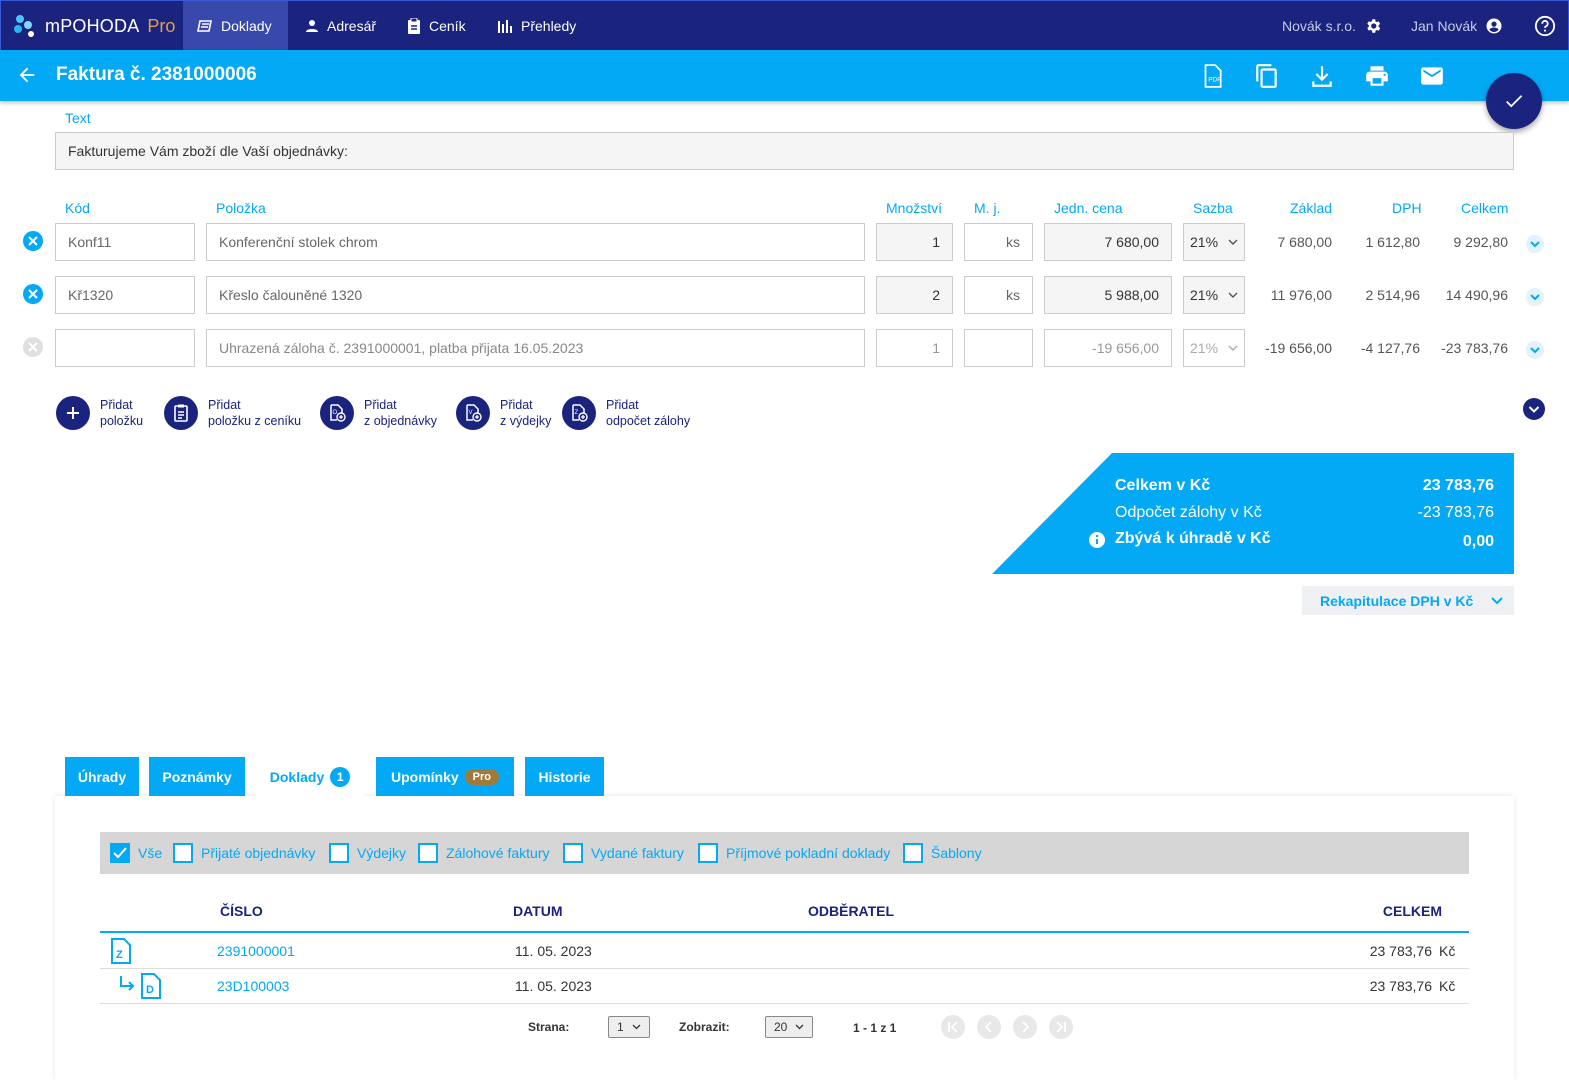 This screenshot has width=1569, height=1080. Describe the element at coordinates (471, 413) in the screenshot. I see `svg-text: V` at that location.